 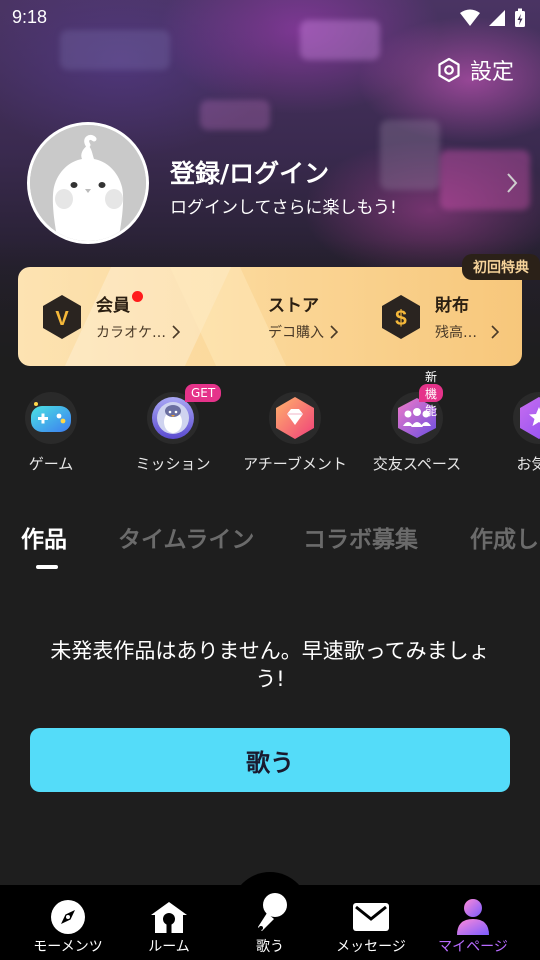 I want to click on settings-label: 設定, so click(x=491, y=72).